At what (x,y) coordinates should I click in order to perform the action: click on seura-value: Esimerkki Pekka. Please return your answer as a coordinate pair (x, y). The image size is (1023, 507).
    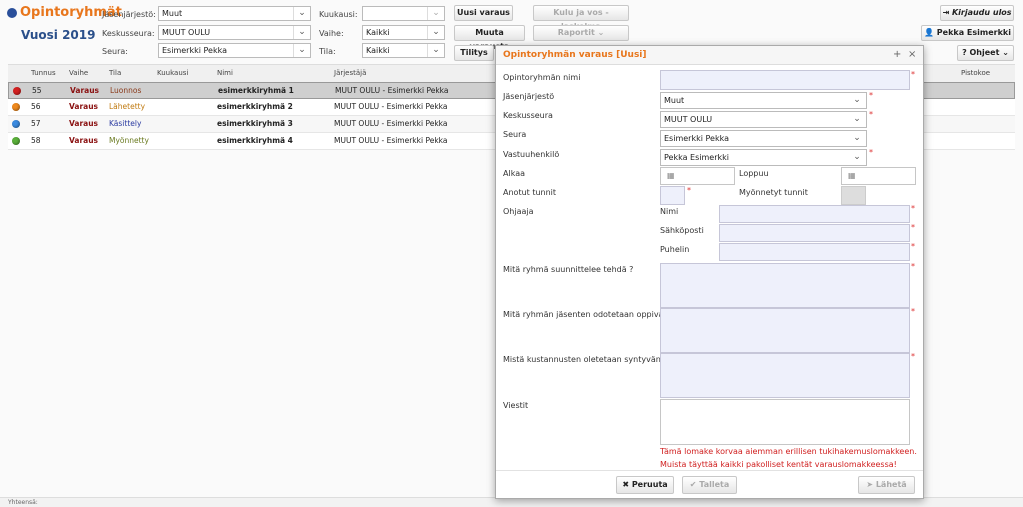
    Looking at the image, I should click on (194, 50).